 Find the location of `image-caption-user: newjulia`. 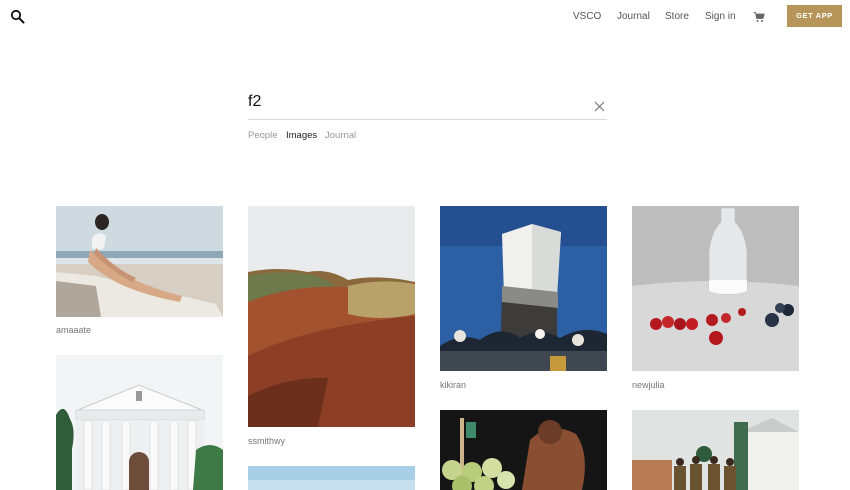

image-caption-user: newjulia is located at coordinates (648, 385).